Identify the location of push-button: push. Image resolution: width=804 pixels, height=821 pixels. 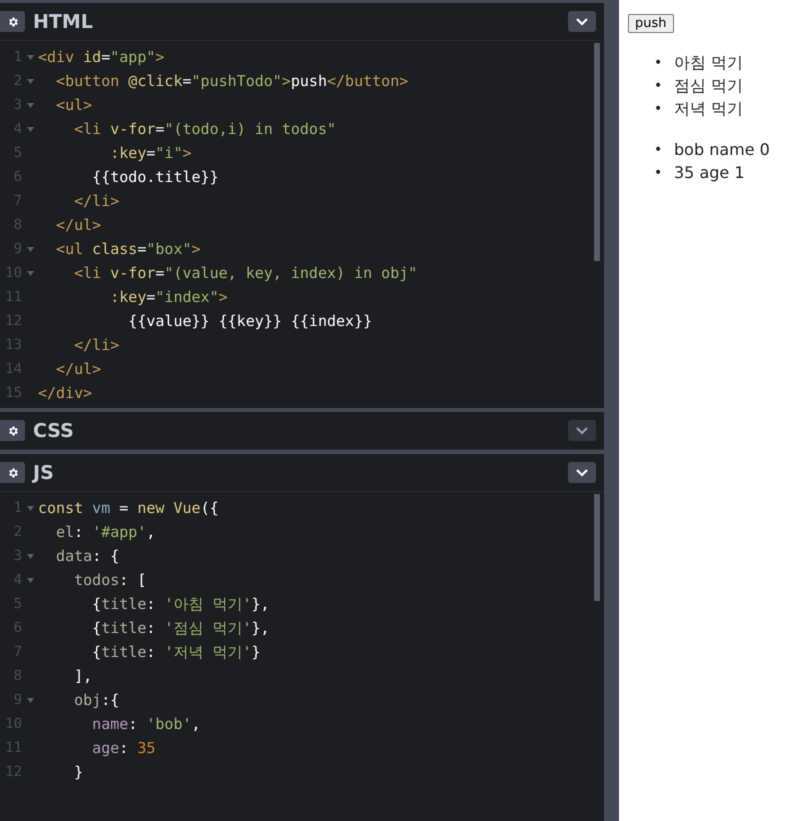
(651, 23).